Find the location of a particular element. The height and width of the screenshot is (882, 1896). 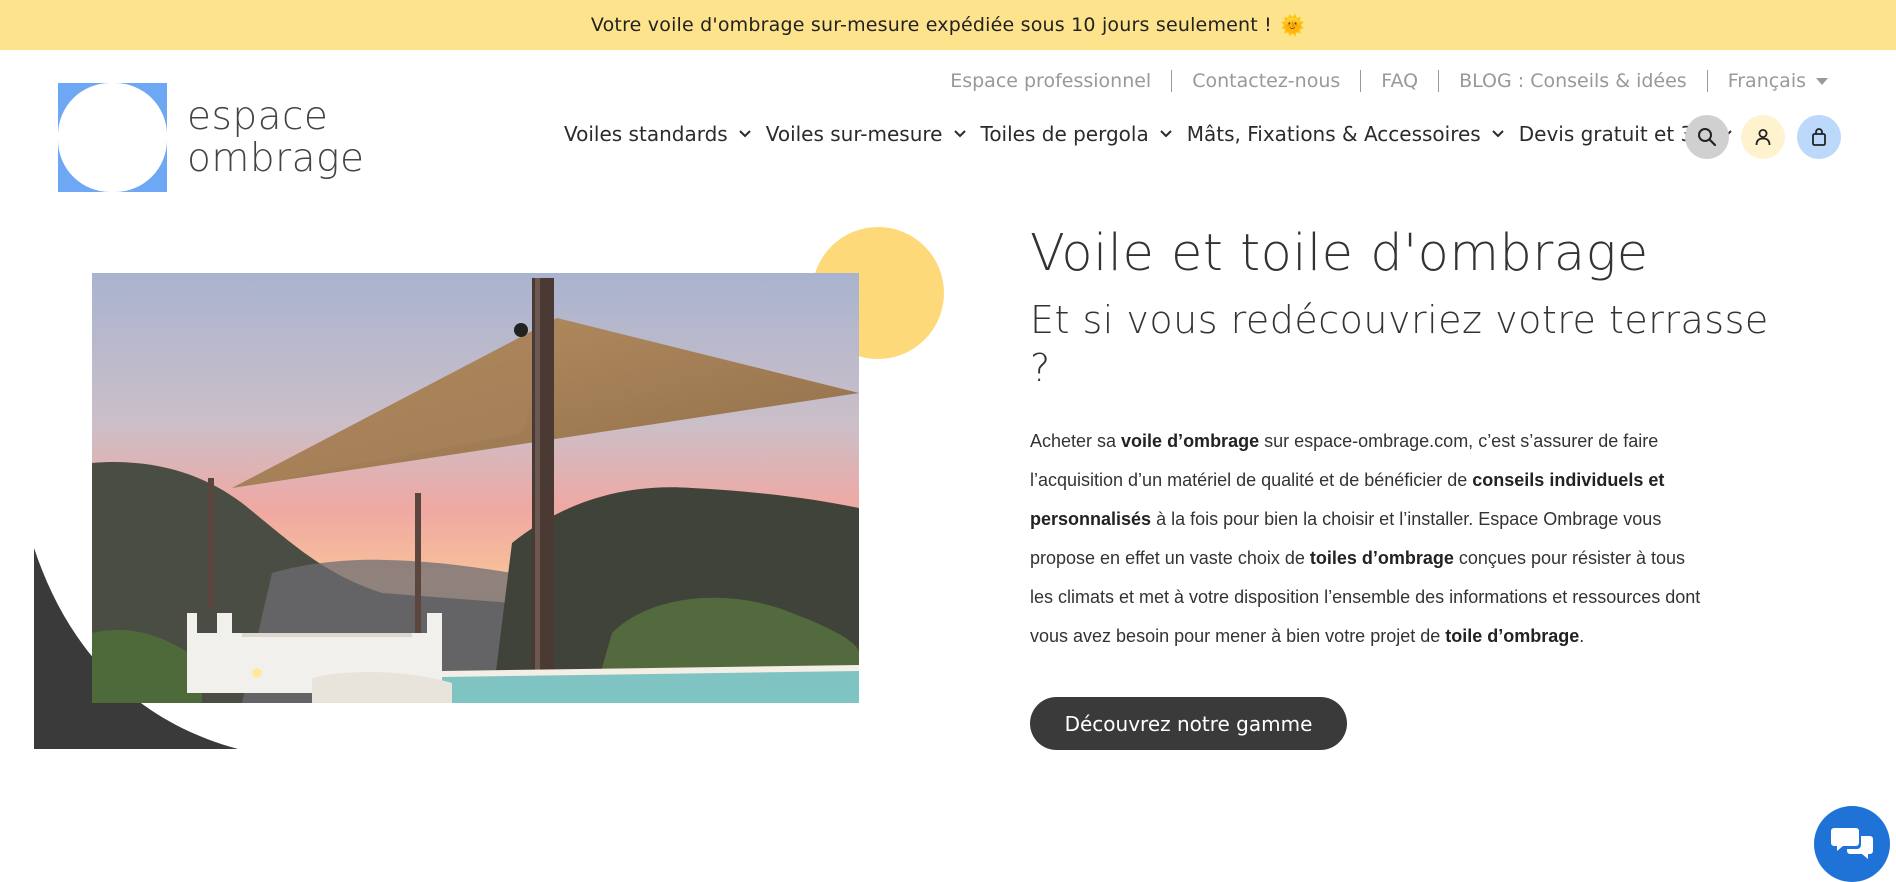

chat-widget-button is located at coordinates (1852, 844).